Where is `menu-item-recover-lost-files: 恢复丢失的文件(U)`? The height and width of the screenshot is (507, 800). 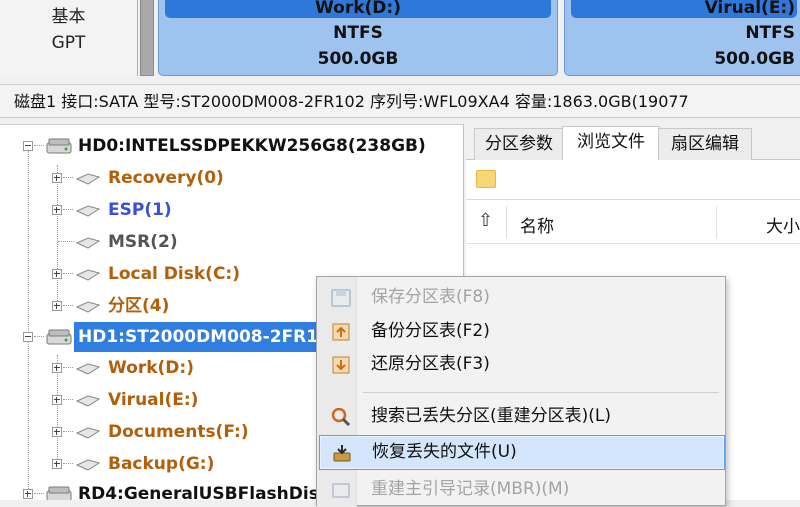
menu-item-recover-lost-files: 恢复丢失的文件(U) is located at coordinates (522, 452).